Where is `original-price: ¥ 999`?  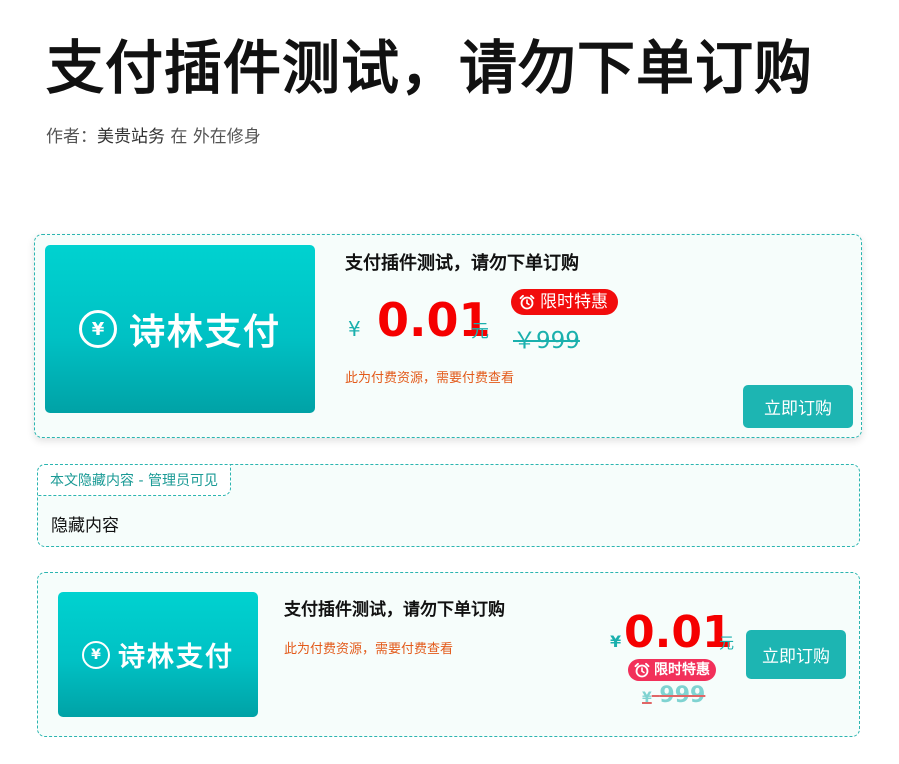
original-price: ¥ 999 is located at coordinates (673, 695).